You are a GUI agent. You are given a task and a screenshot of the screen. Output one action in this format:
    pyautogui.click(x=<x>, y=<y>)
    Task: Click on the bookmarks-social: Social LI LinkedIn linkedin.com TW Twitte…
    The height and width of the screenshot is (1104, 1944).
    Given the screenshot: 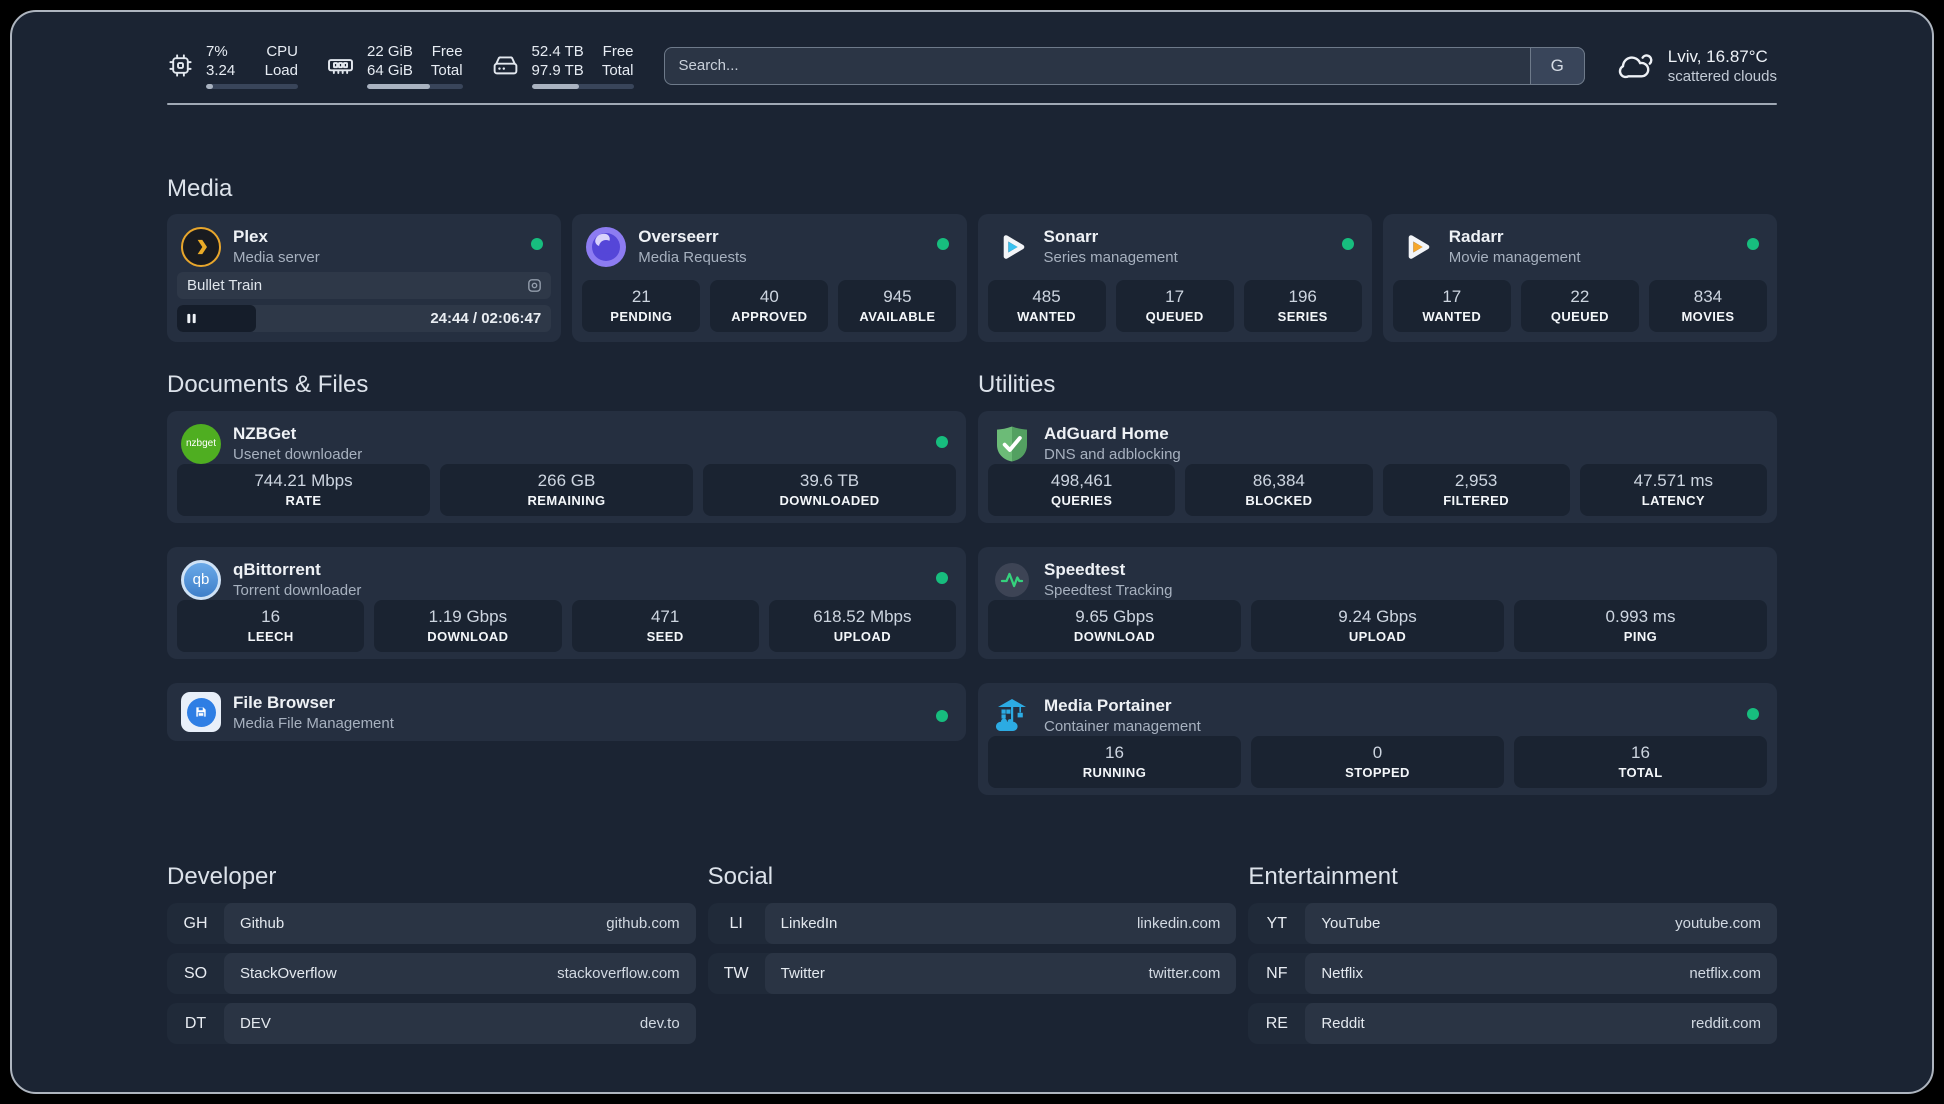 What is the action you would take?
    pyautogui.click(x=972, y=953)
    